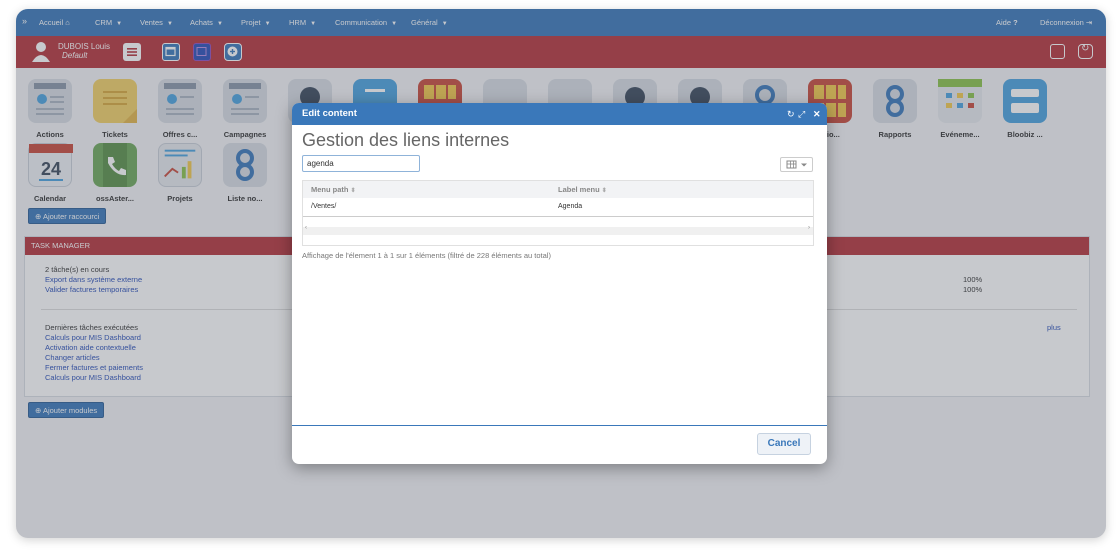 This screenshot has height=559, width=1119. I want to click on column-selector-button, so click(796, 164).